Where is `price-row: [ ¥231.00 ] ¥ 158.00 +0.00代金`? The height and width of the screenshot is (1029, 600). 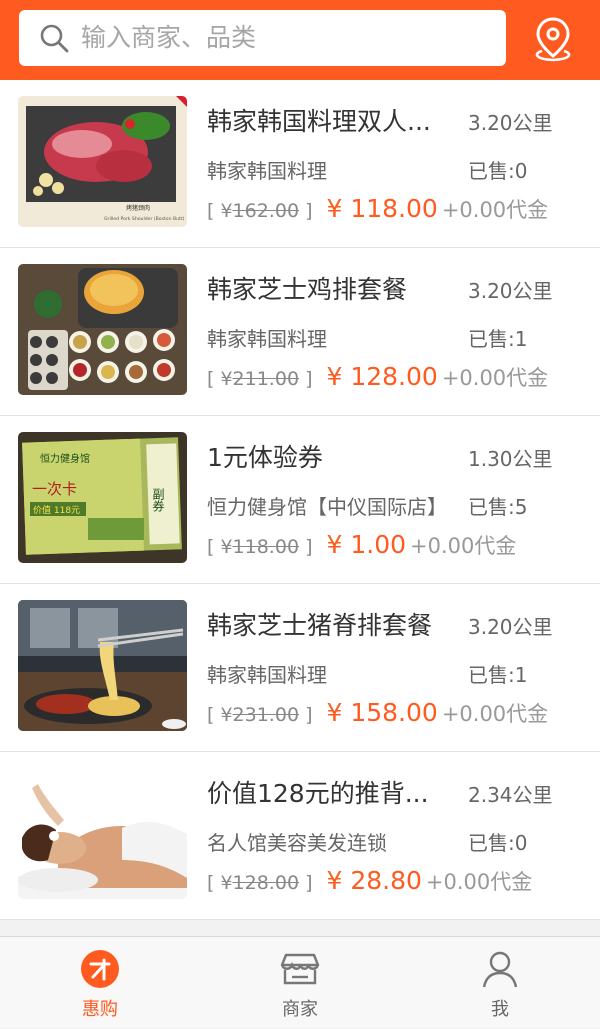 price-row: [ ¥231.00 ] ¥ 158.00 +0.00代金 is located at coordinates (377, 714).